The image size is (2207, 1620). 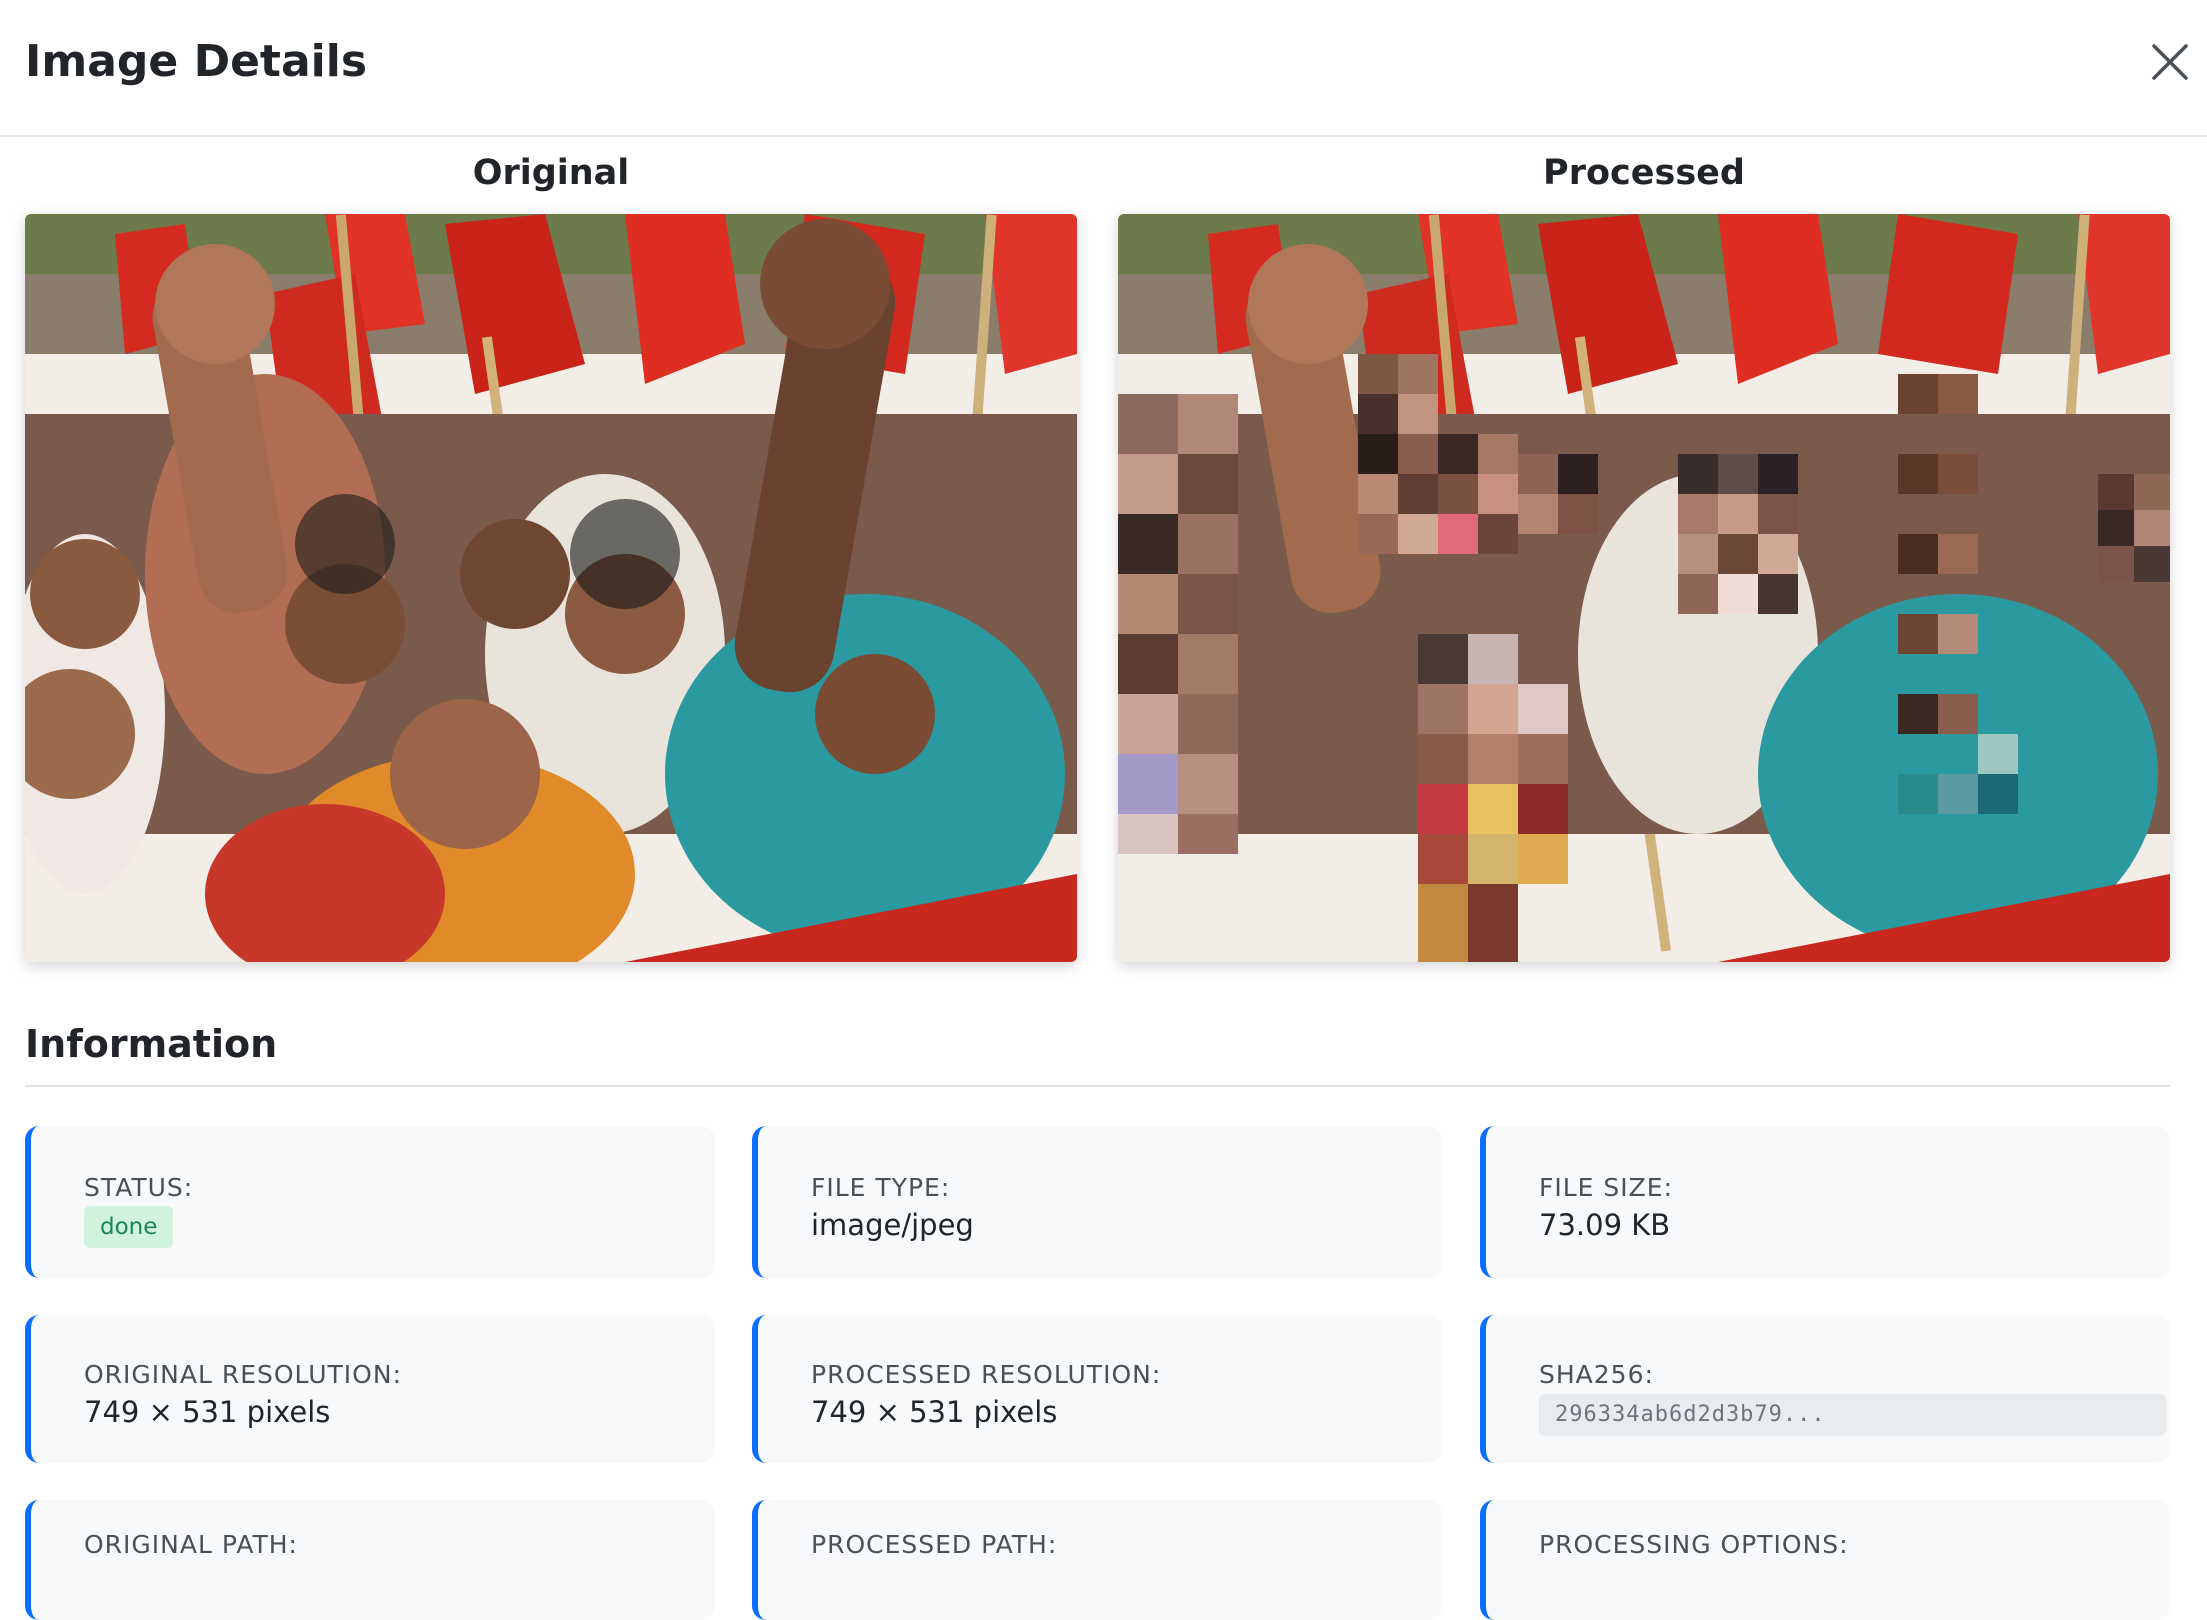 I want to click on processing-options-card: PROCESSING OPTIONS:, so click(x=1825, y=1560).